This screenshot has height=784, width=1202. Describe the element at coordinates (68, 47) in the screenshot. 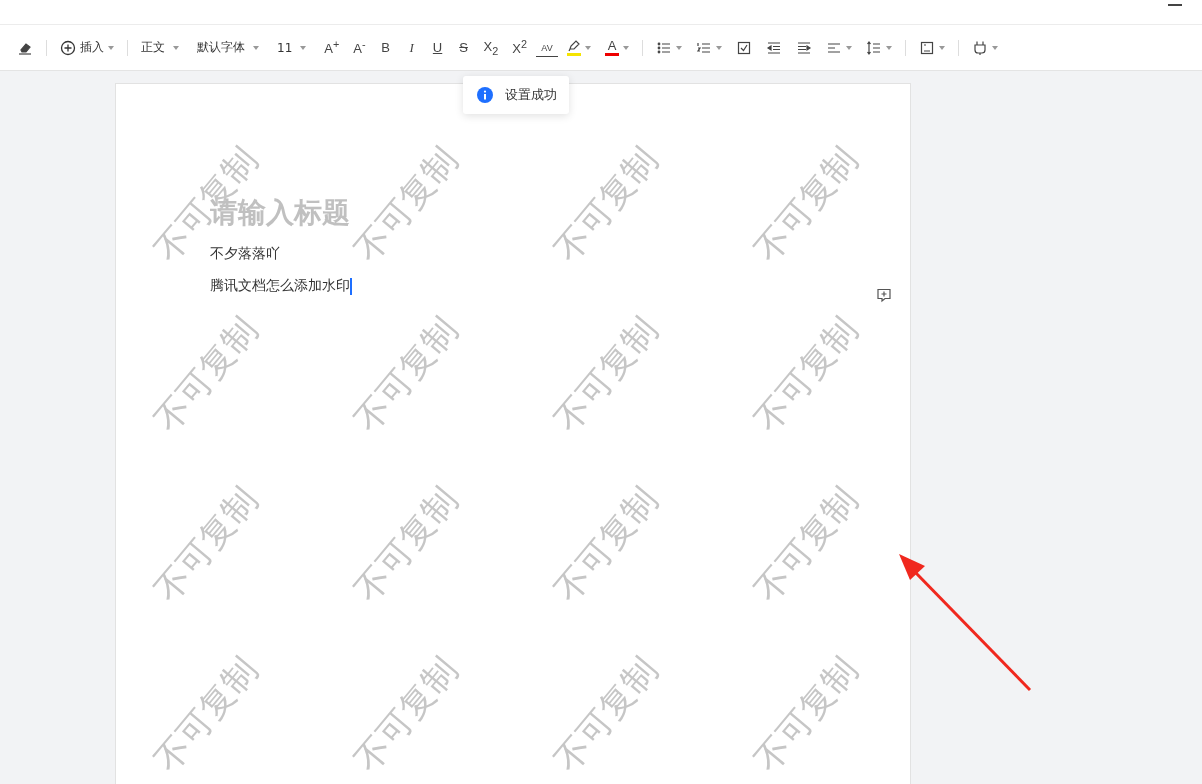

I see `plus-circle-icon` at that location.